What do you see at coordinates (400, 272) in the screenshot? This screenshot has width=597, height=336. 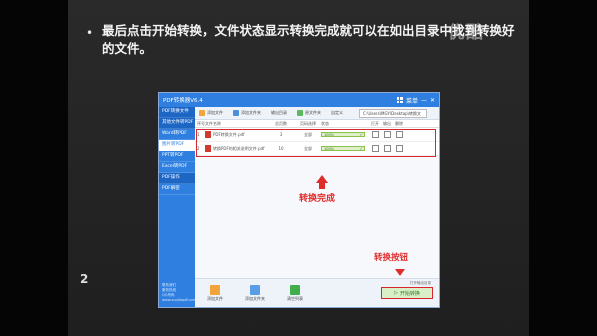 I see `down-arrow-icon` at bounding box center [400, 272].